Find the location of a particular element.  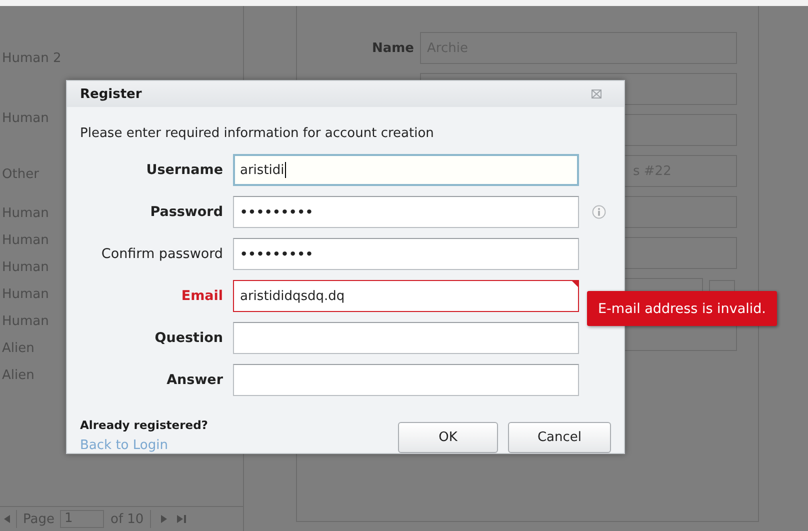

error-tooltip: E-mail address is invalid. is located at coordinates (682, 308).